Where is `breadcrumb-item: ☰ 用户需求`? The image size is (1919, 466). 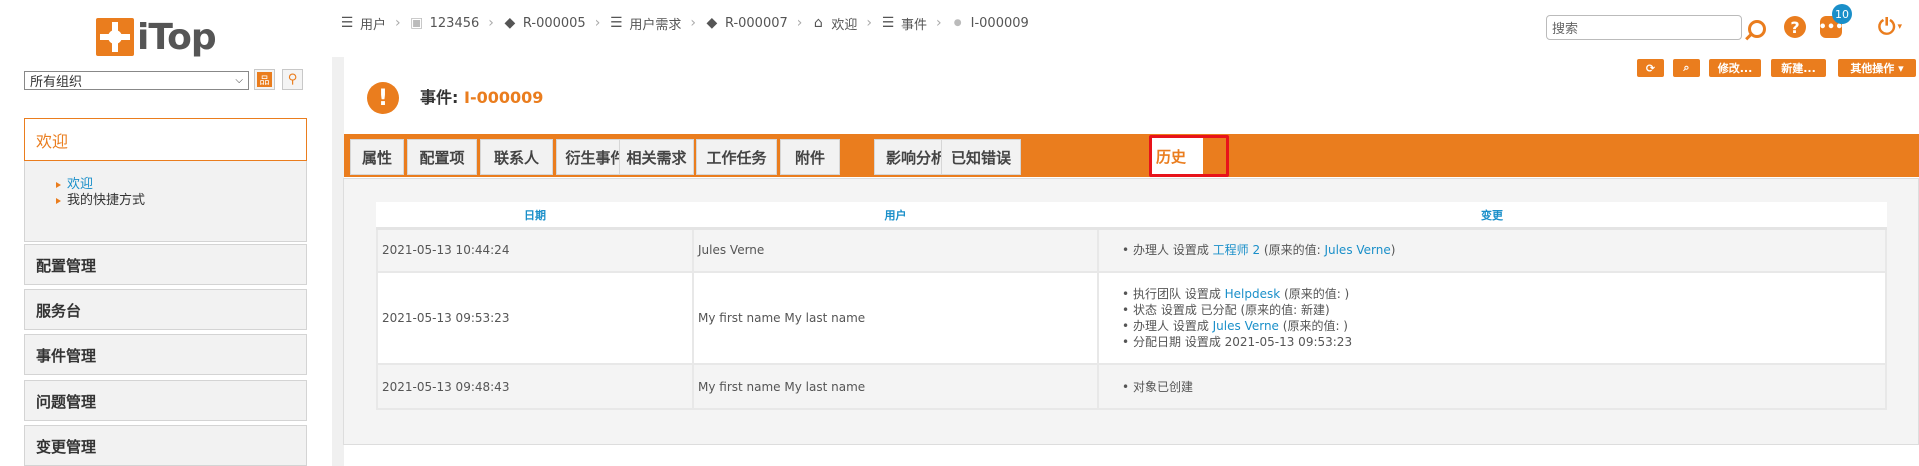
breadcrumb-item: ☰ 用户需求 is located at coordinates (645, 23).